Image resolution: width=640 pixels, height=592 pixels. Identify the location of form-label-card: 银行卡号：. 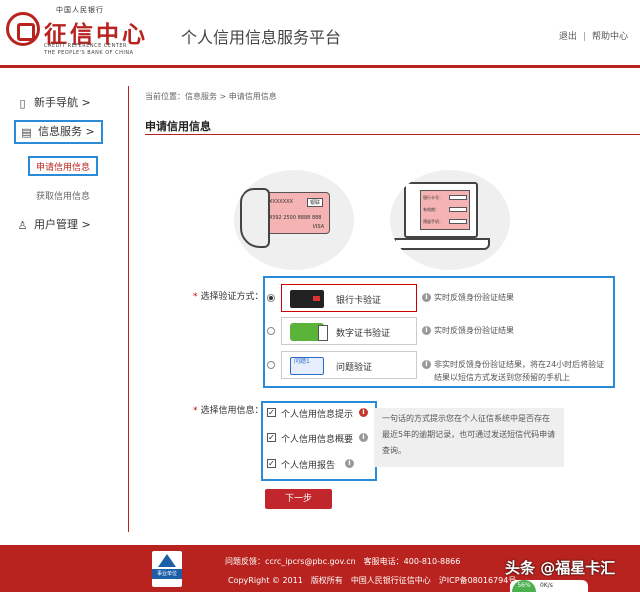
(433, 197).